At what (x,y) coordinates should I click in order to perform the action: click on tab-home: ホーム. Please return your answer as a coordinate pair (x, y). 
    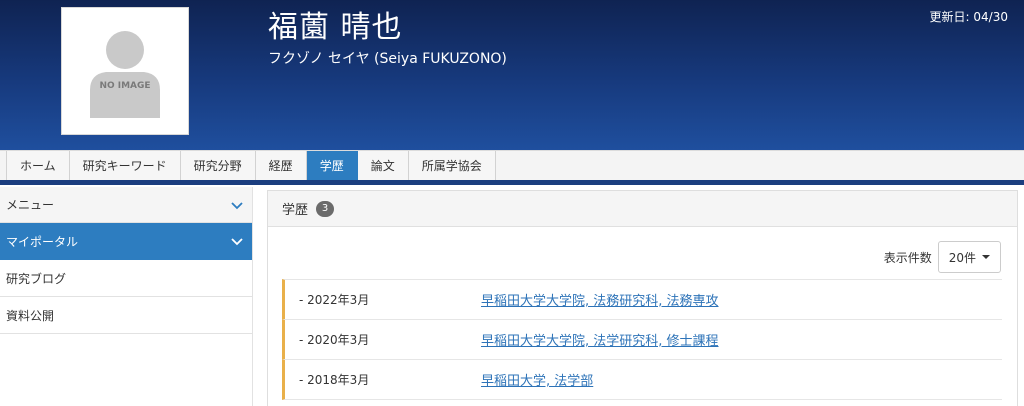
    Looking at the image, I should click on (38, 165).